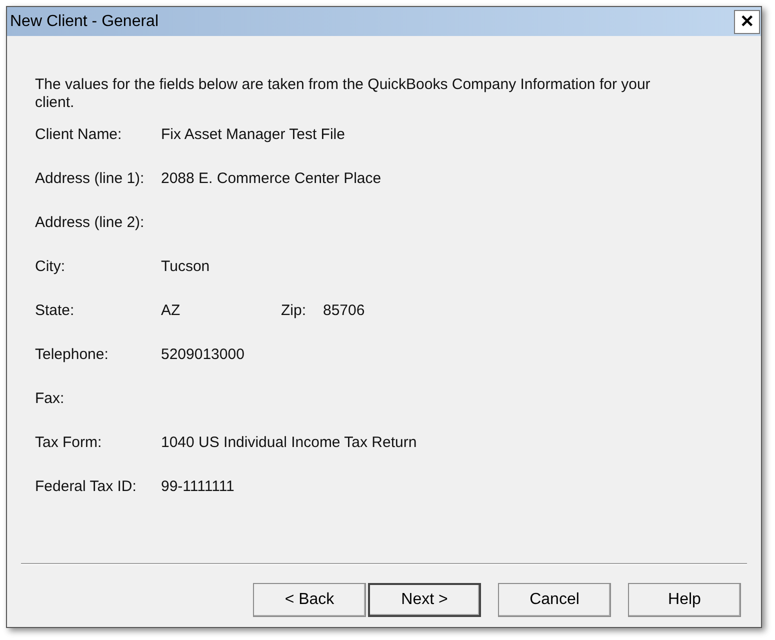 Image resolution: width=775 pixels, height=640 pixels. What do you see at coordinates (50, 266) in the screenshot?
I see `field-label: City:` at bounding box center [50, 266].